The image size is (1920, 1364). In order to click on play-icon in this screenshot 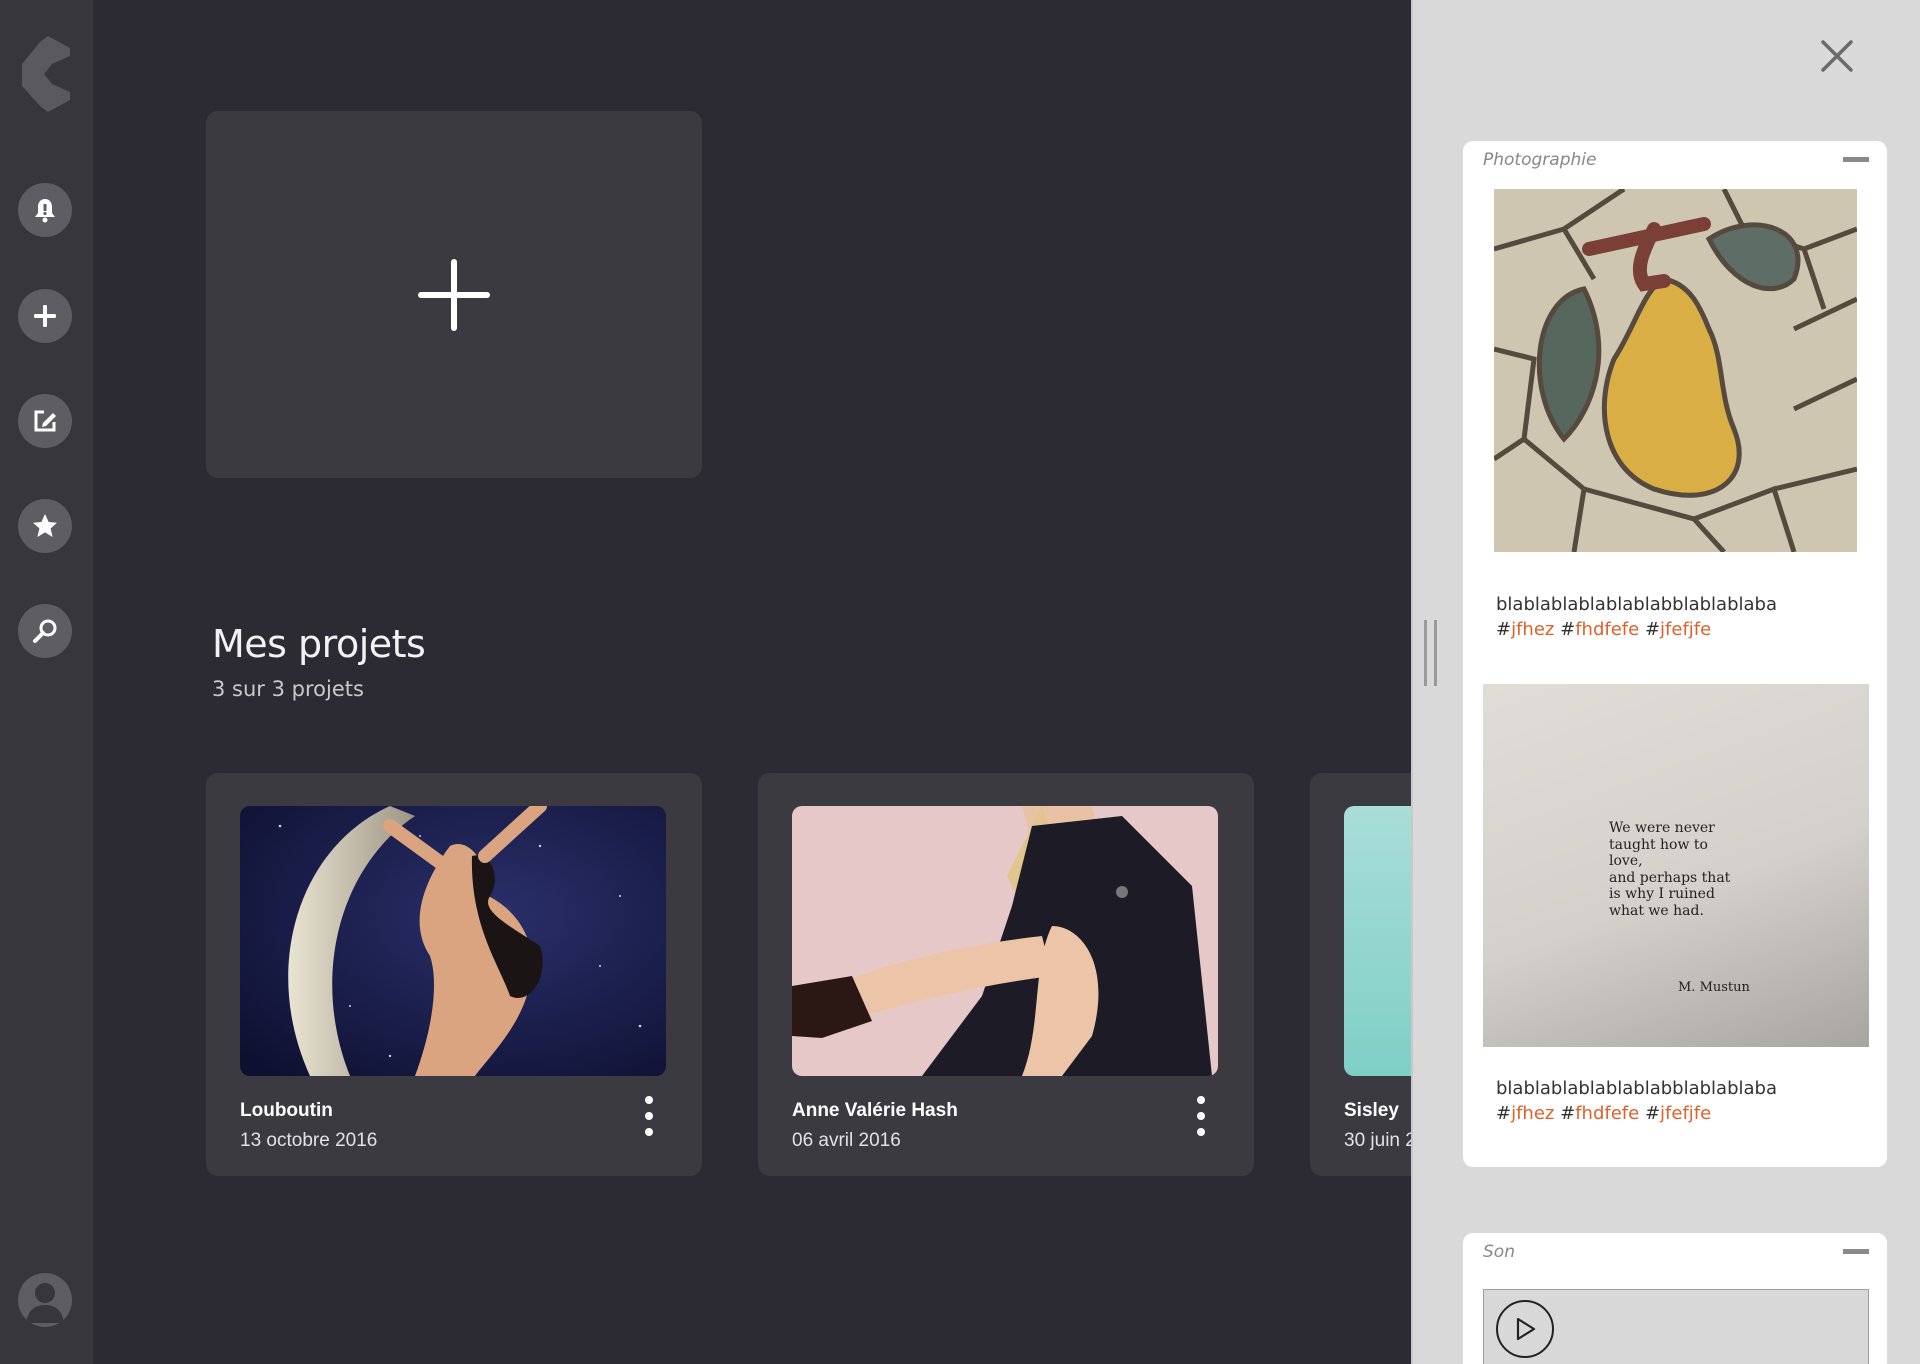, I will do `click(1526, 1329)`.